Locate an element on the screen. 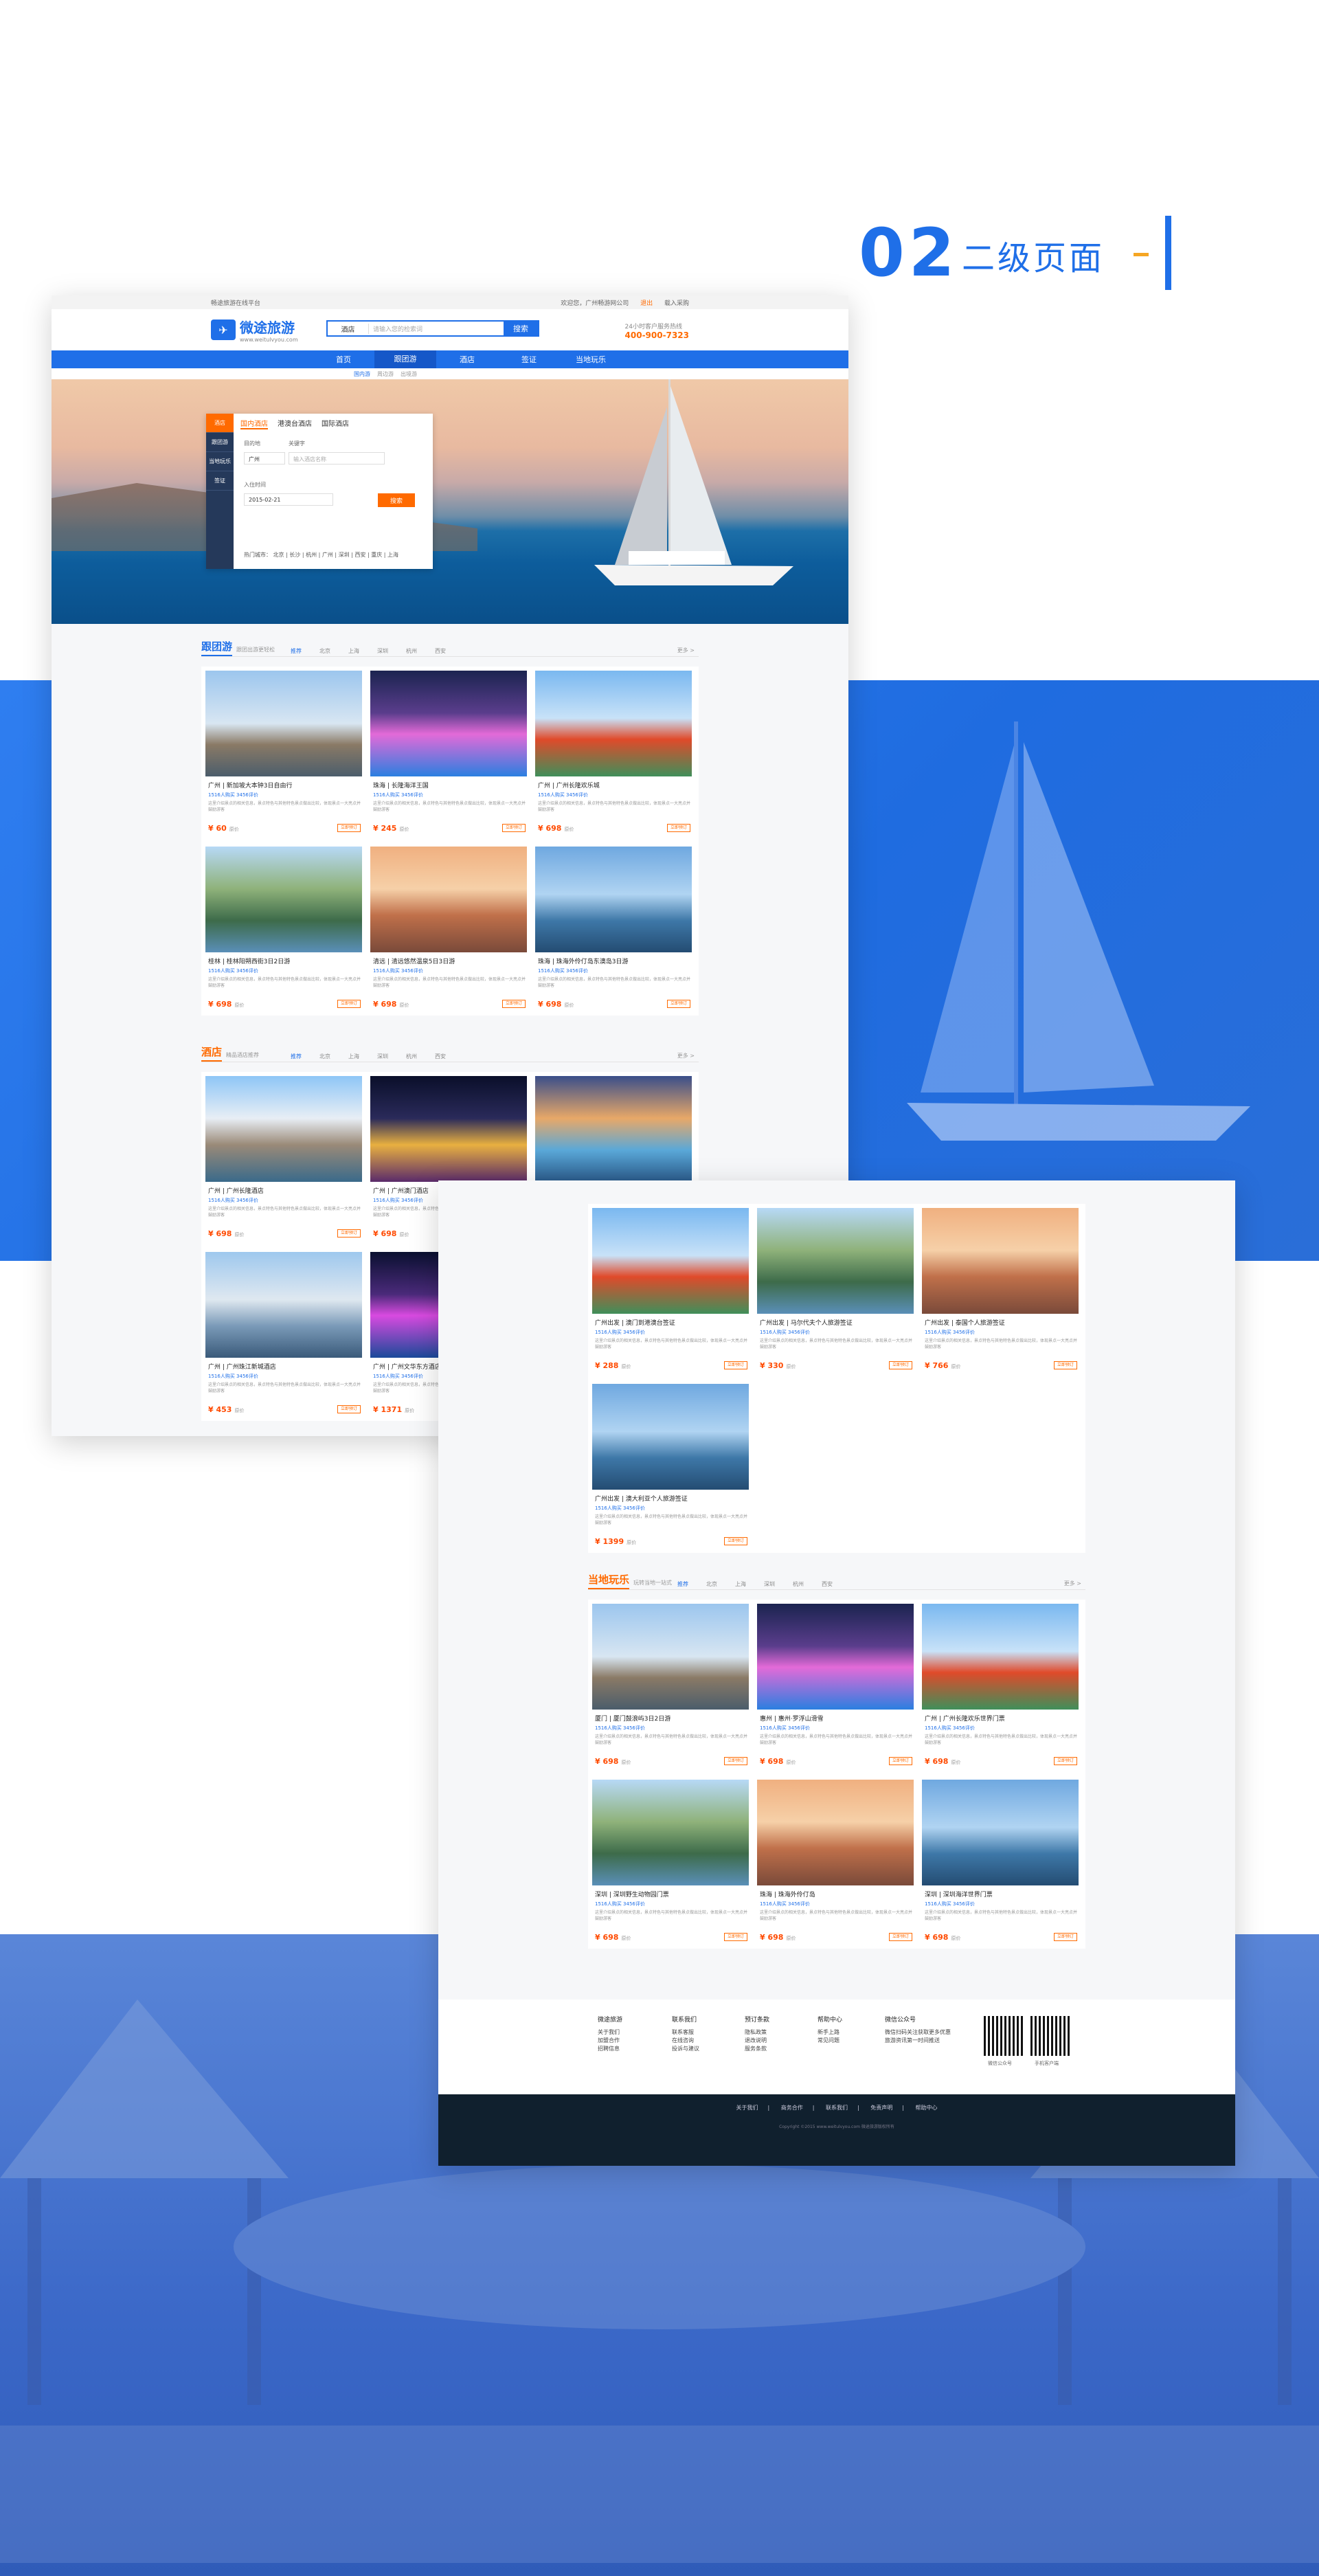 The image size is (1319, 2576). footer-link: 隐私政策 is located at coordinates (757, 2032).